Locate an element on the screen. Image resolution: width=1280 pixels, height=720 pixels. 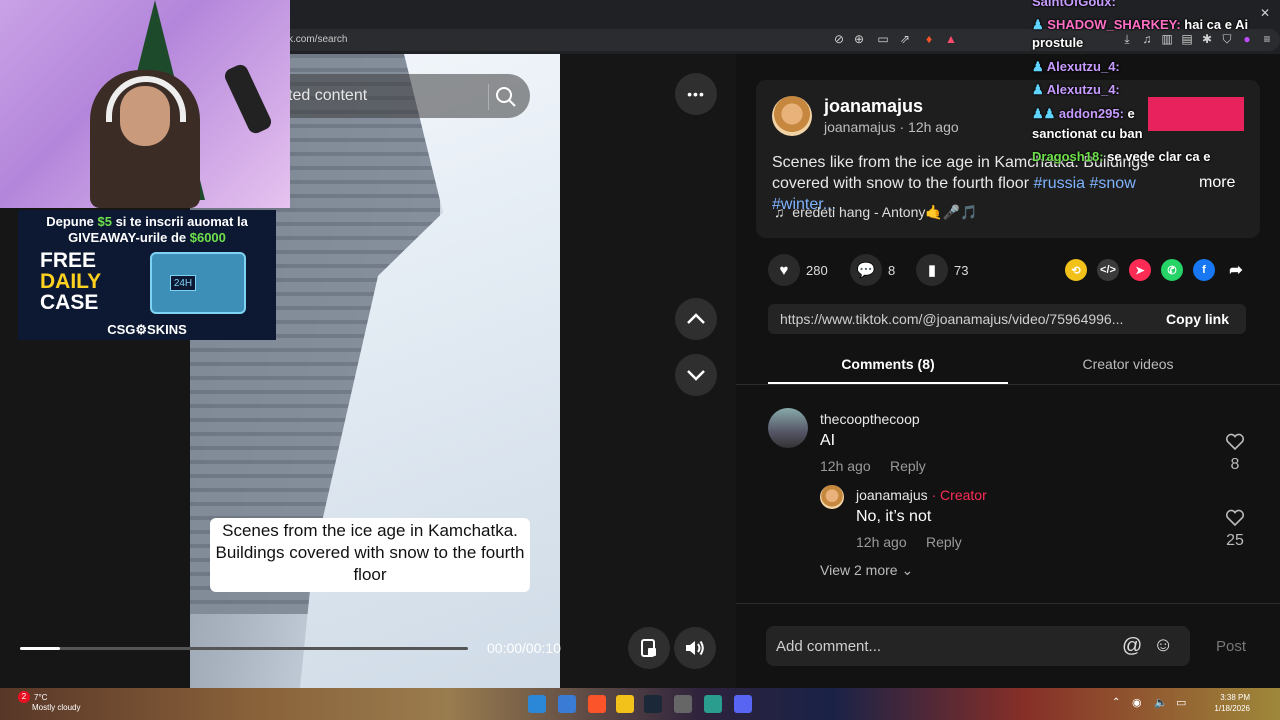
banner-daily: DAILY is located at coordinates (71, 281).